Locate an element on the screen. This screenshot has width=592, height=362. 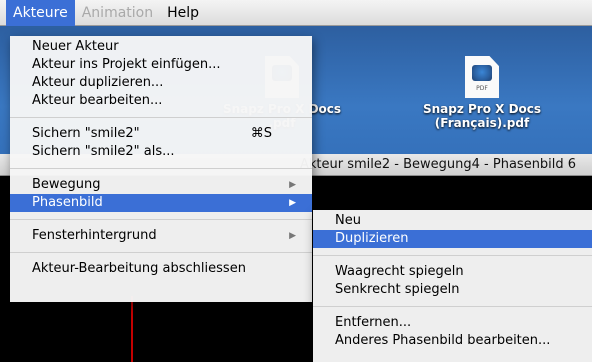
menu-item-label: Bewegung is located at coordinates (66, 184).